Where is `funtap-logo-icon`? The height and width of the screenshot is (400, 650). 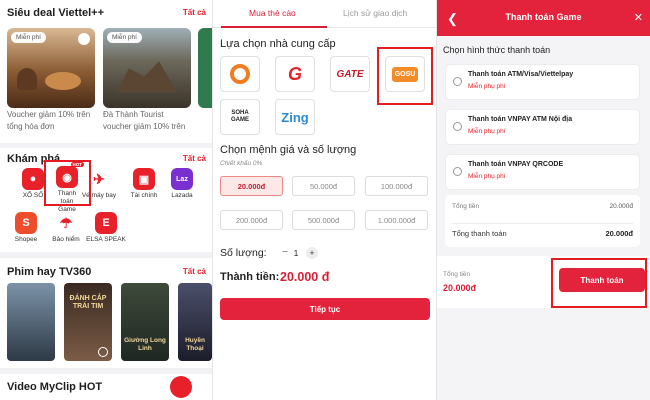
funtap-logo-icon is located at coordinates (240, 74).